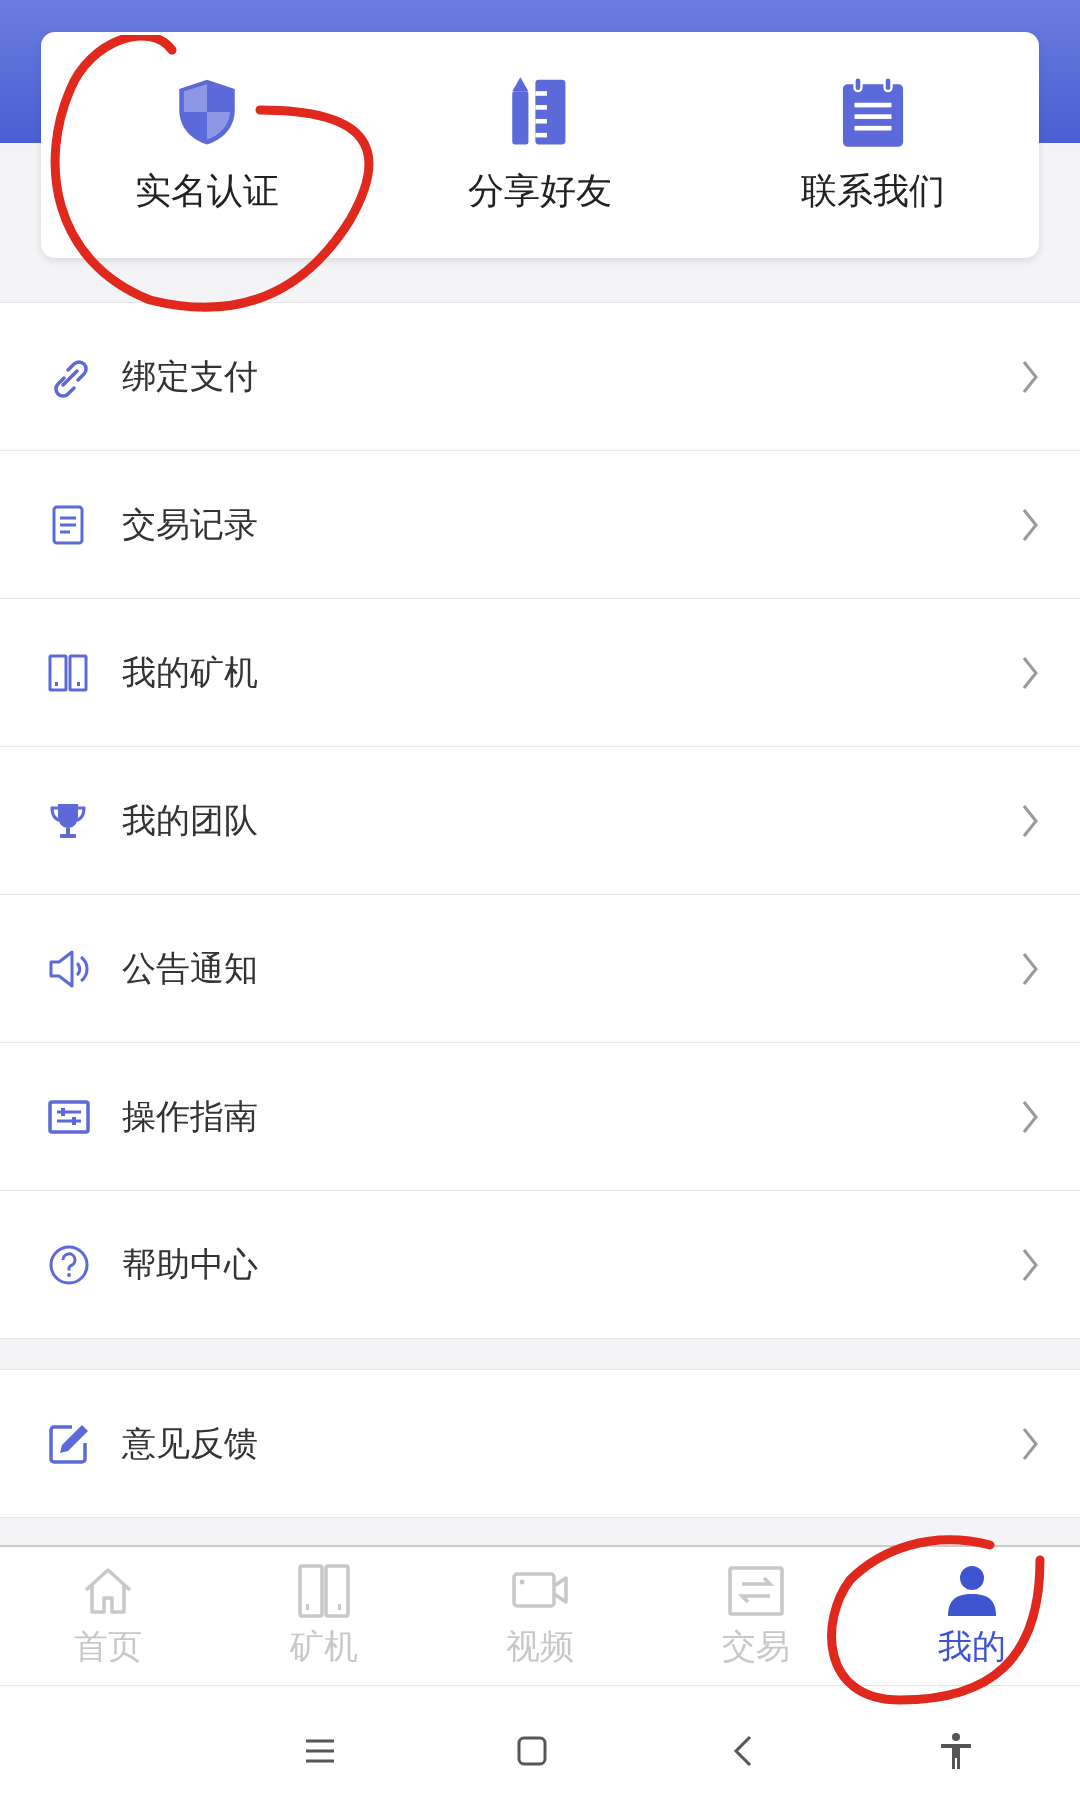  Describe the element at coordinates (872, 145) in the screenshot. I see `quick-action-button: 联系我们` at that location.